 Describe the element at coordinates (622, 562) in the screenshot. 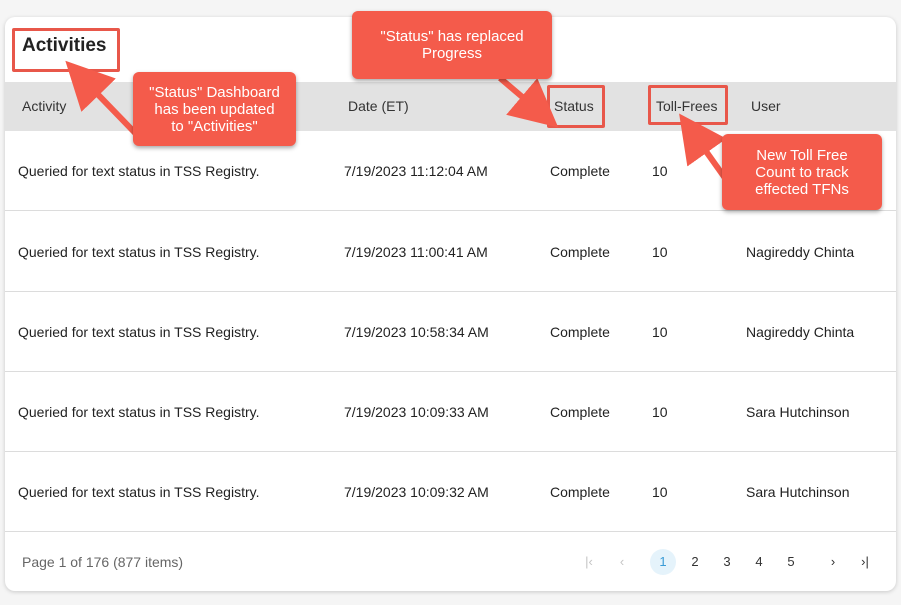

I see `prev-page-button: ‹` at that location.